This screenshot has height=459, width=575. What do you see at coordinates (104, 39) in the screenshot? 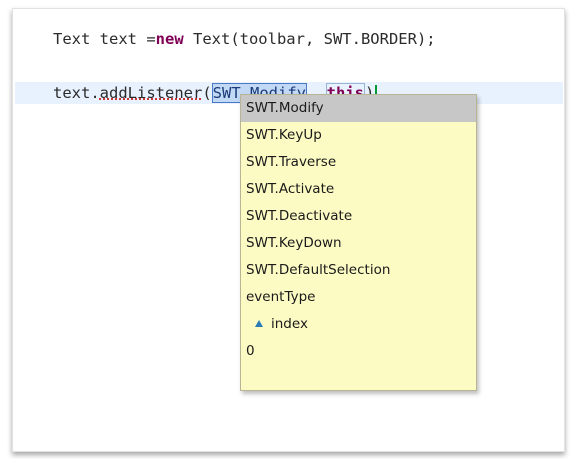
I see `code-text: Text text =` at bounding box center [104, 39].